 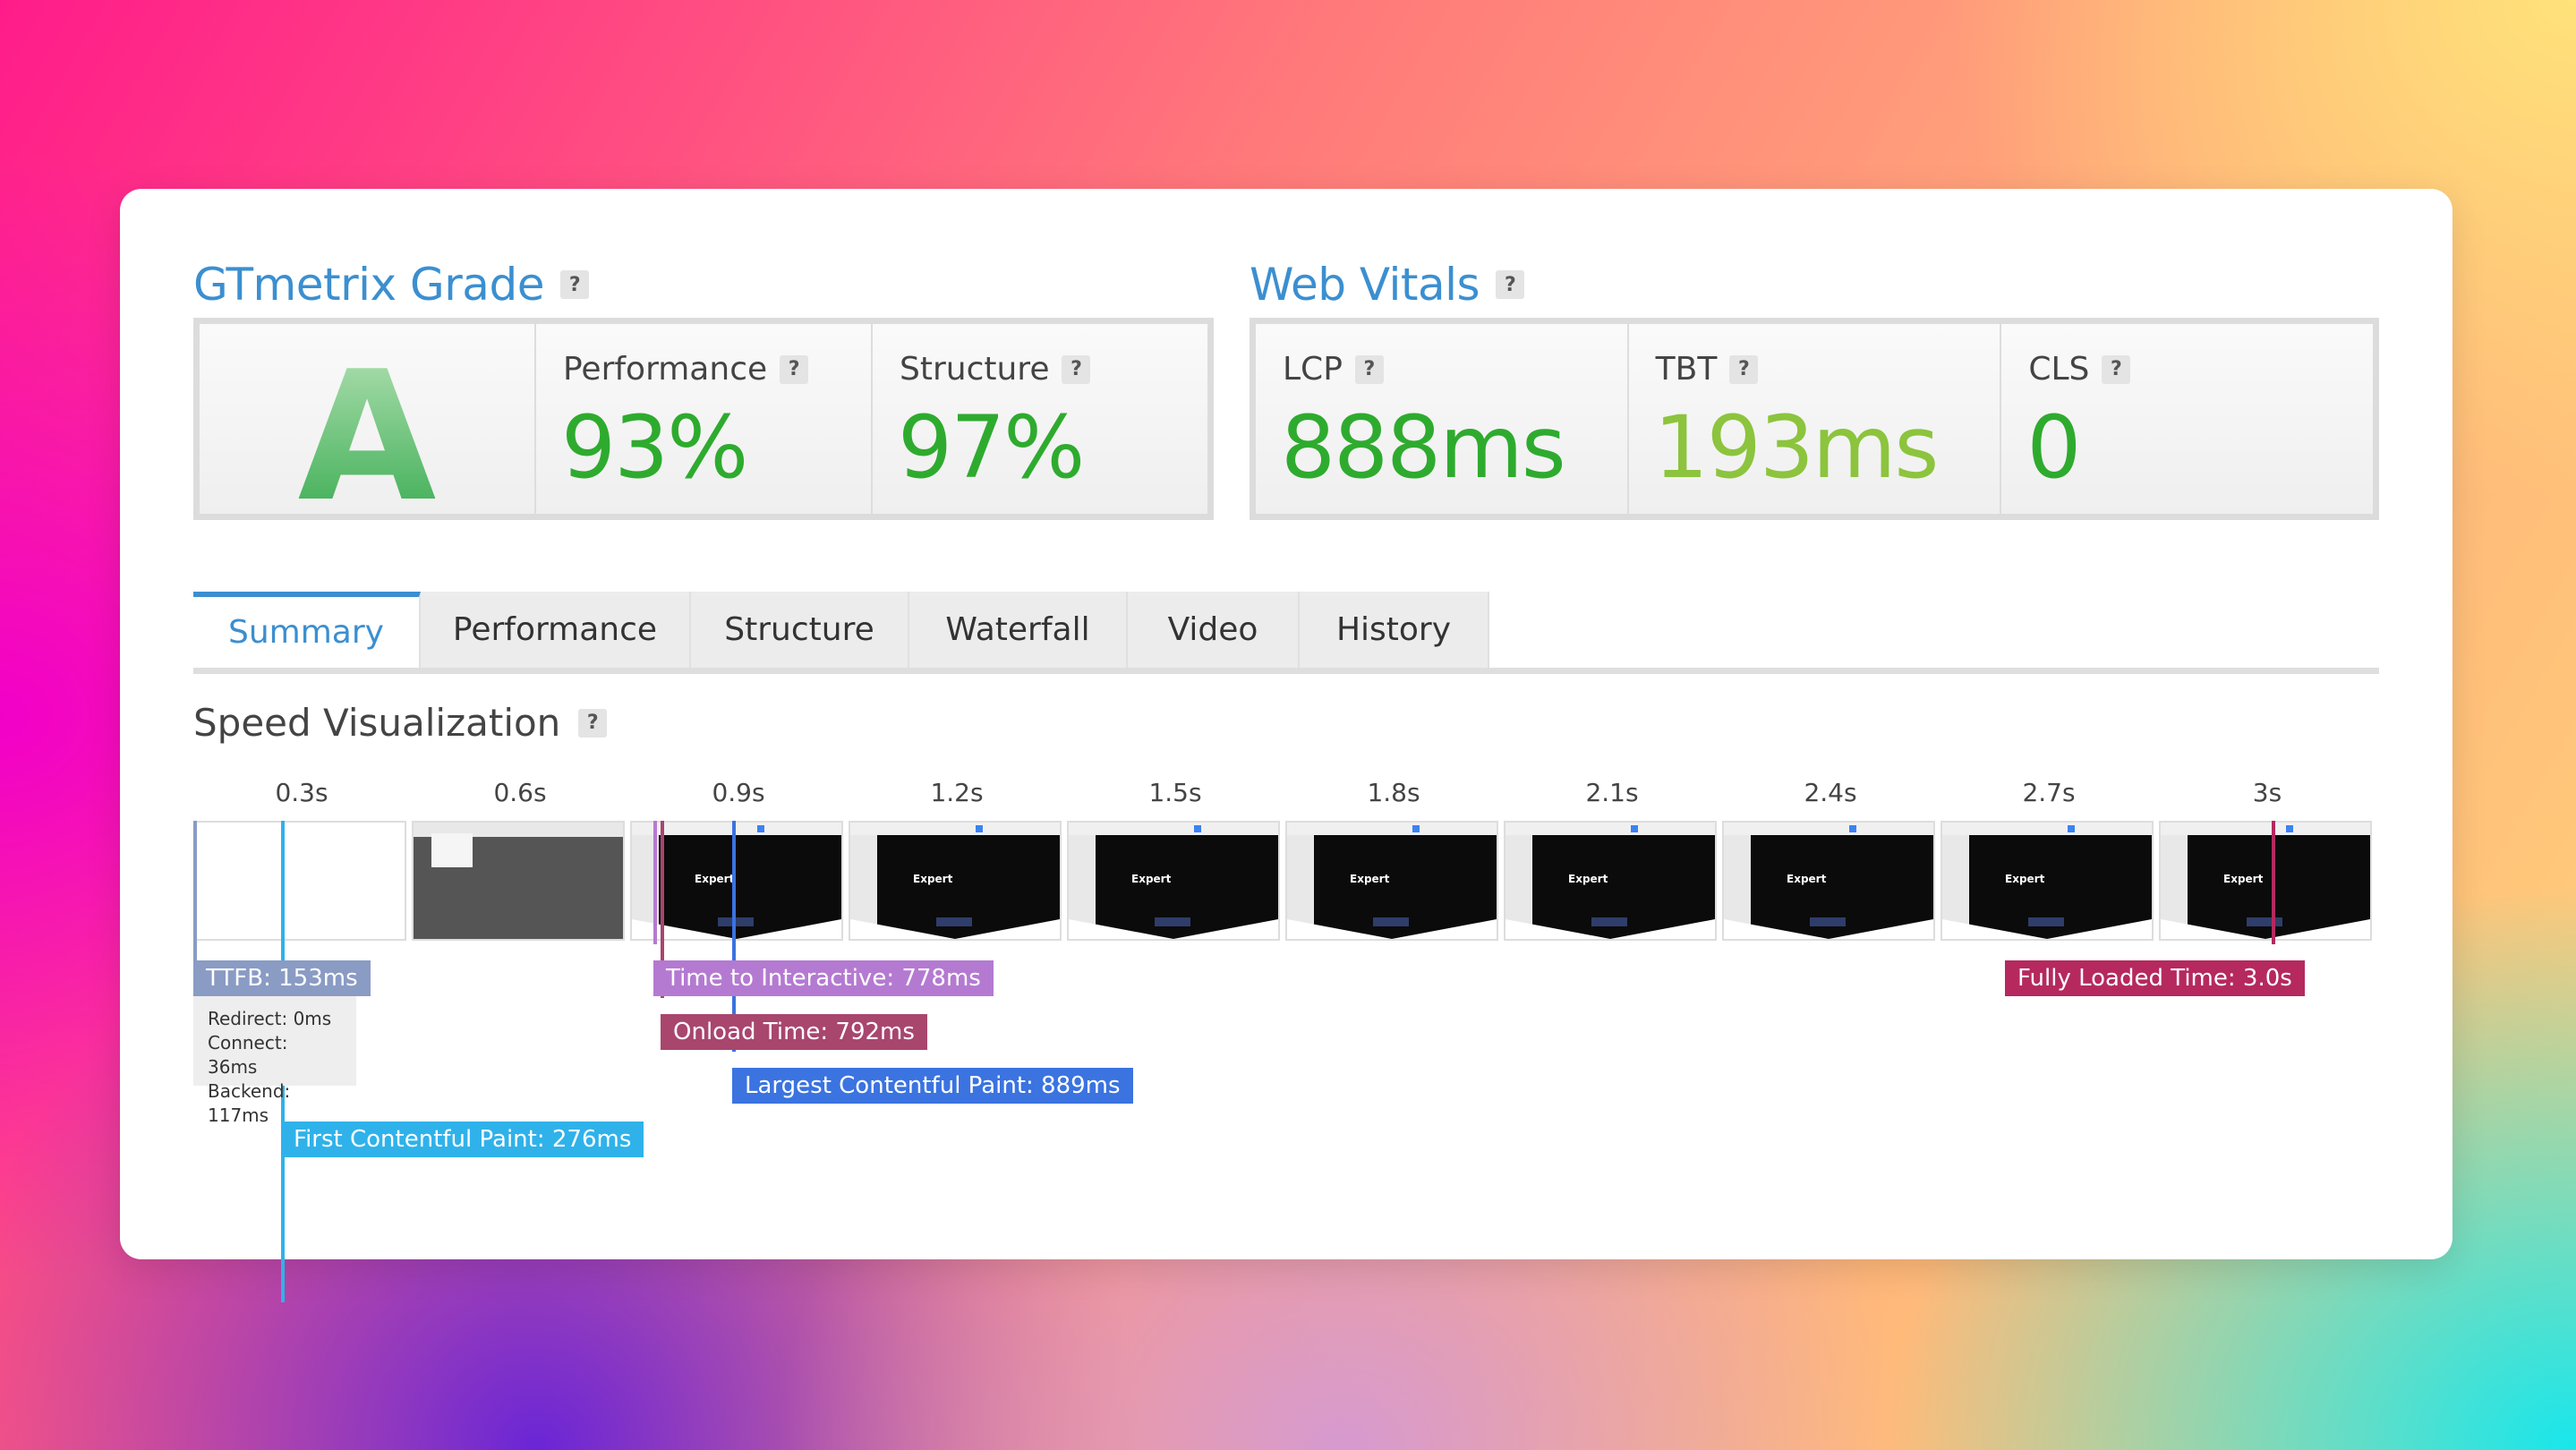 What do you see at coordinates (593, 723) in the screenshot?
I see `speed-help-icon: ?` at bounding box center [593, 723].